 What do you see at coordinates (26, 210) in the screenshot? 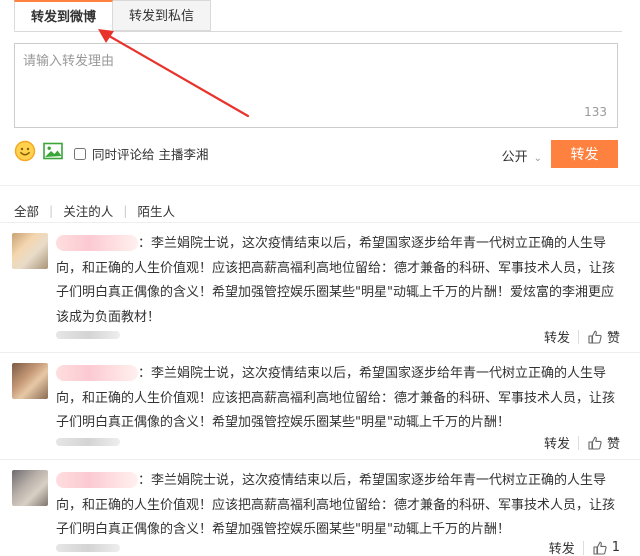
I see `filter-all: 全部` at bounding box center [26, 210].